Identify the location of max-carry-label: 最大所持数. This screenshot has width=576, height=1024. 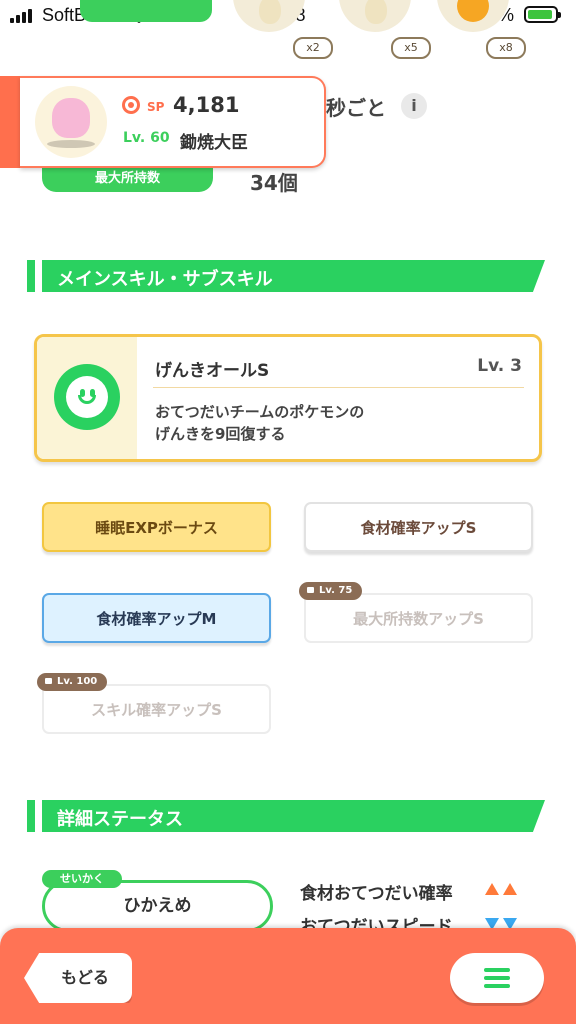
(127, 179).